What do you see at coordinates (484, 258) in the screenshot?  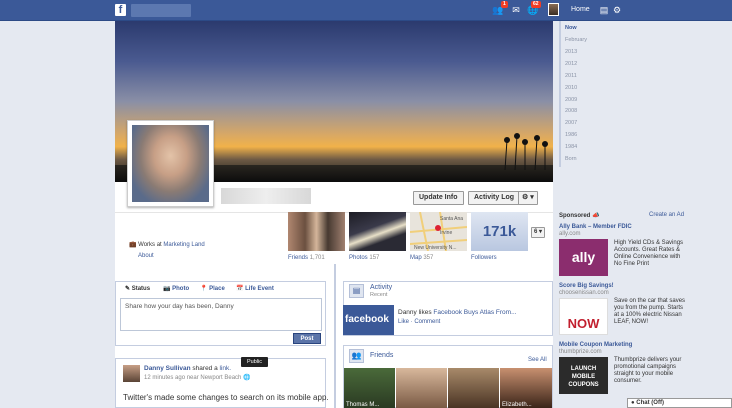 I see `tab-followers: Followers` at bounding box center [484, 258].